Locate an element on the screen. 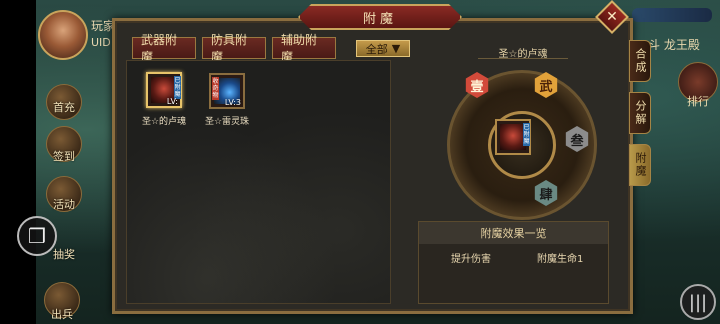 Image resolution: width=720 pixels, height=324 pixels. item-name: 圣☆雷灵珠 is located at coordinates (227, 122).